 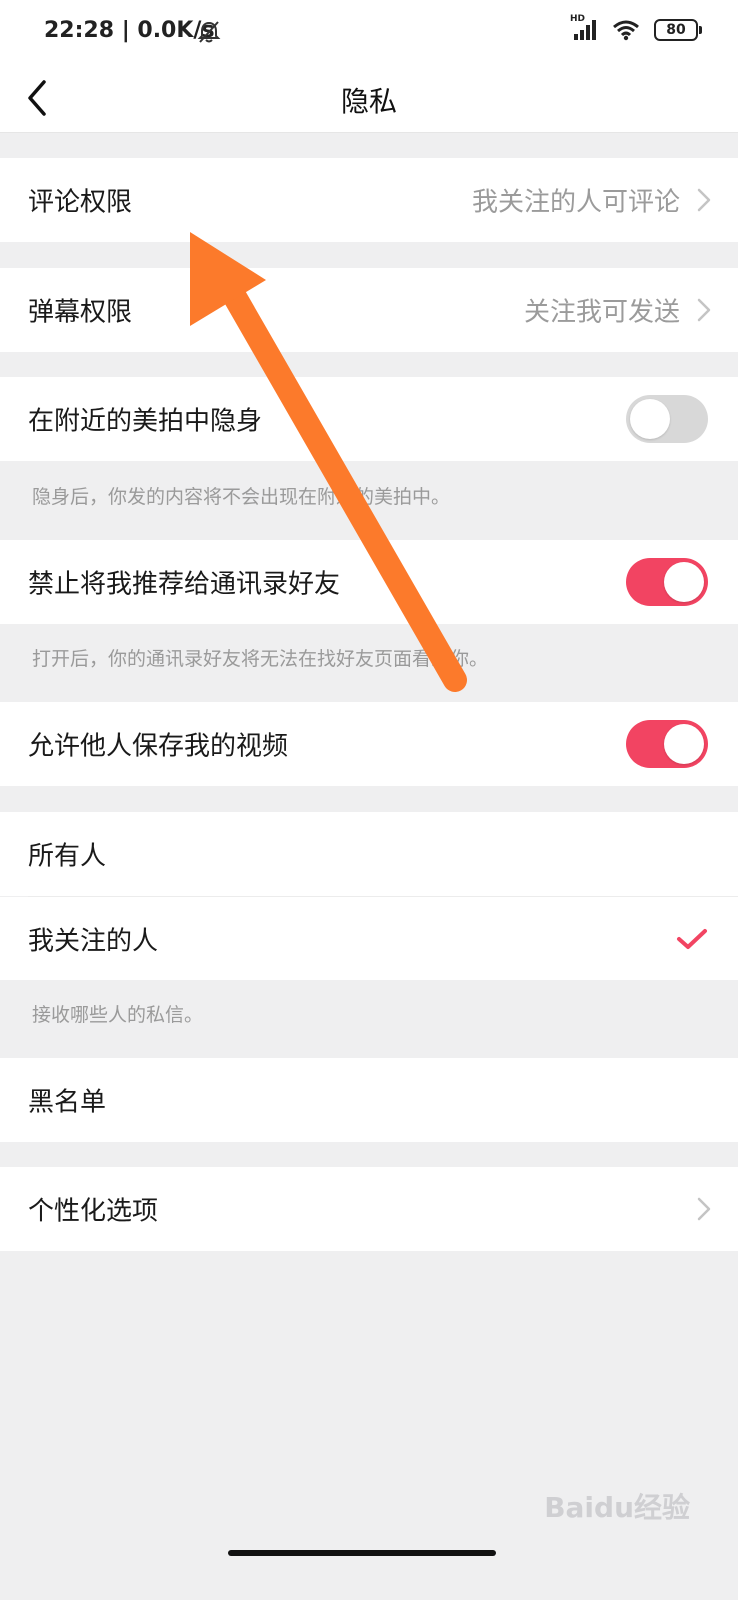 I want to click on home-indicator, so click(x=362, y=1553).